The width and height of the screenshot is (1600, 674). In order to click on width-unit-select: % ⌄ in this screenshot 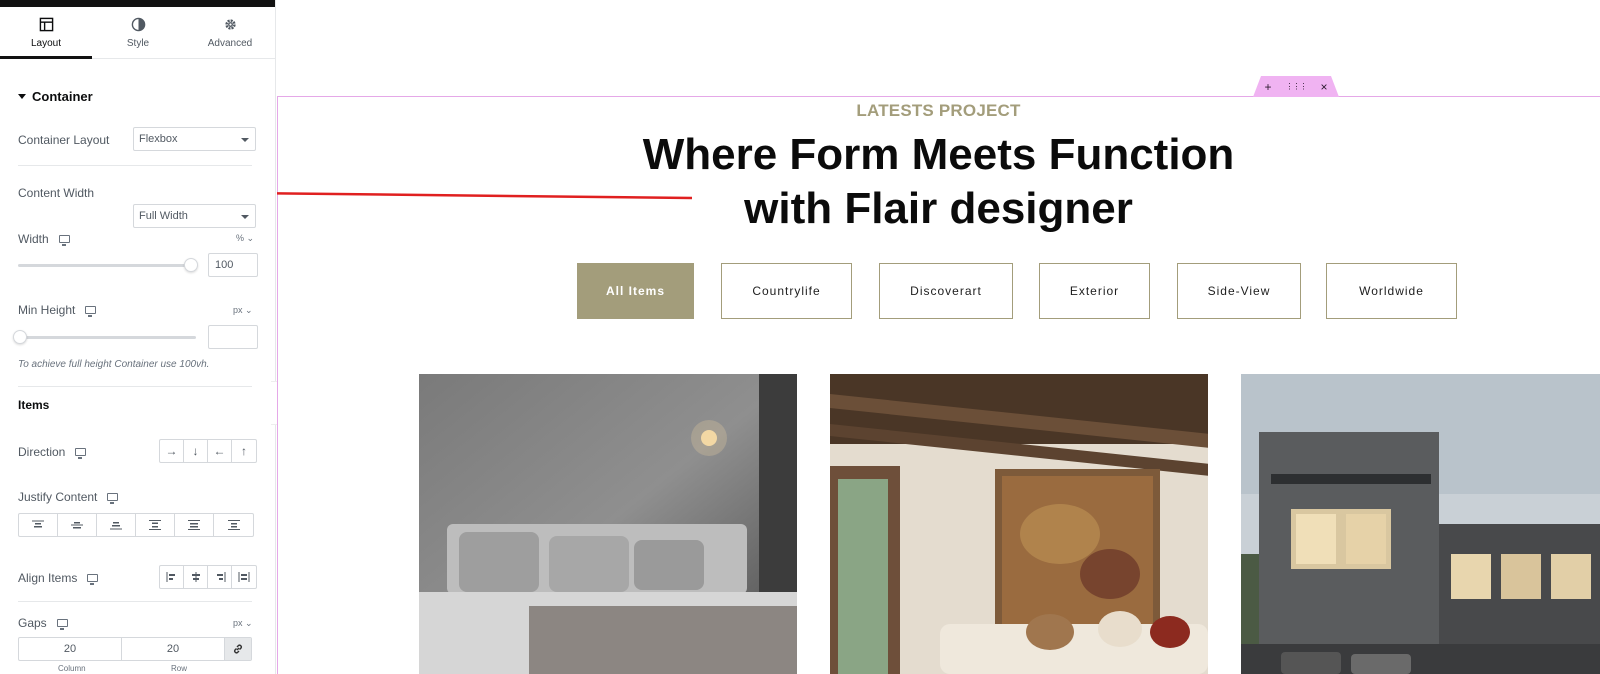, I will do `click(245, 238)`.